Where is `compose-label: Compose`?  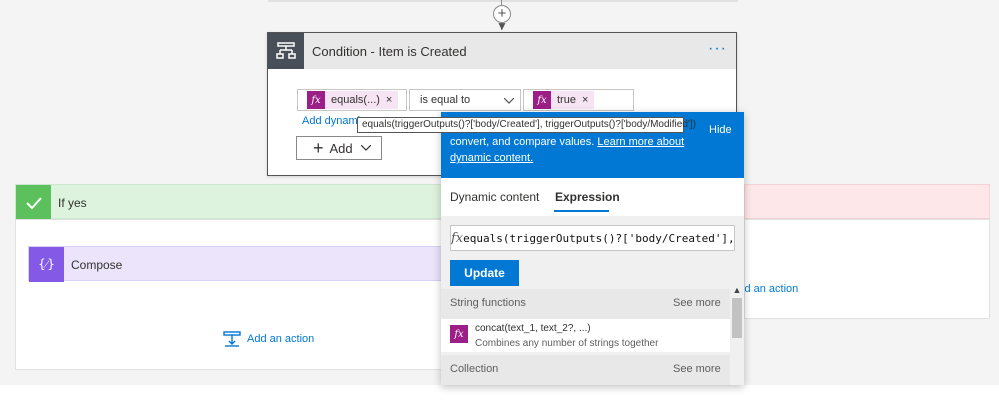
compose-label: Compose is located at coordinates (97, 265).